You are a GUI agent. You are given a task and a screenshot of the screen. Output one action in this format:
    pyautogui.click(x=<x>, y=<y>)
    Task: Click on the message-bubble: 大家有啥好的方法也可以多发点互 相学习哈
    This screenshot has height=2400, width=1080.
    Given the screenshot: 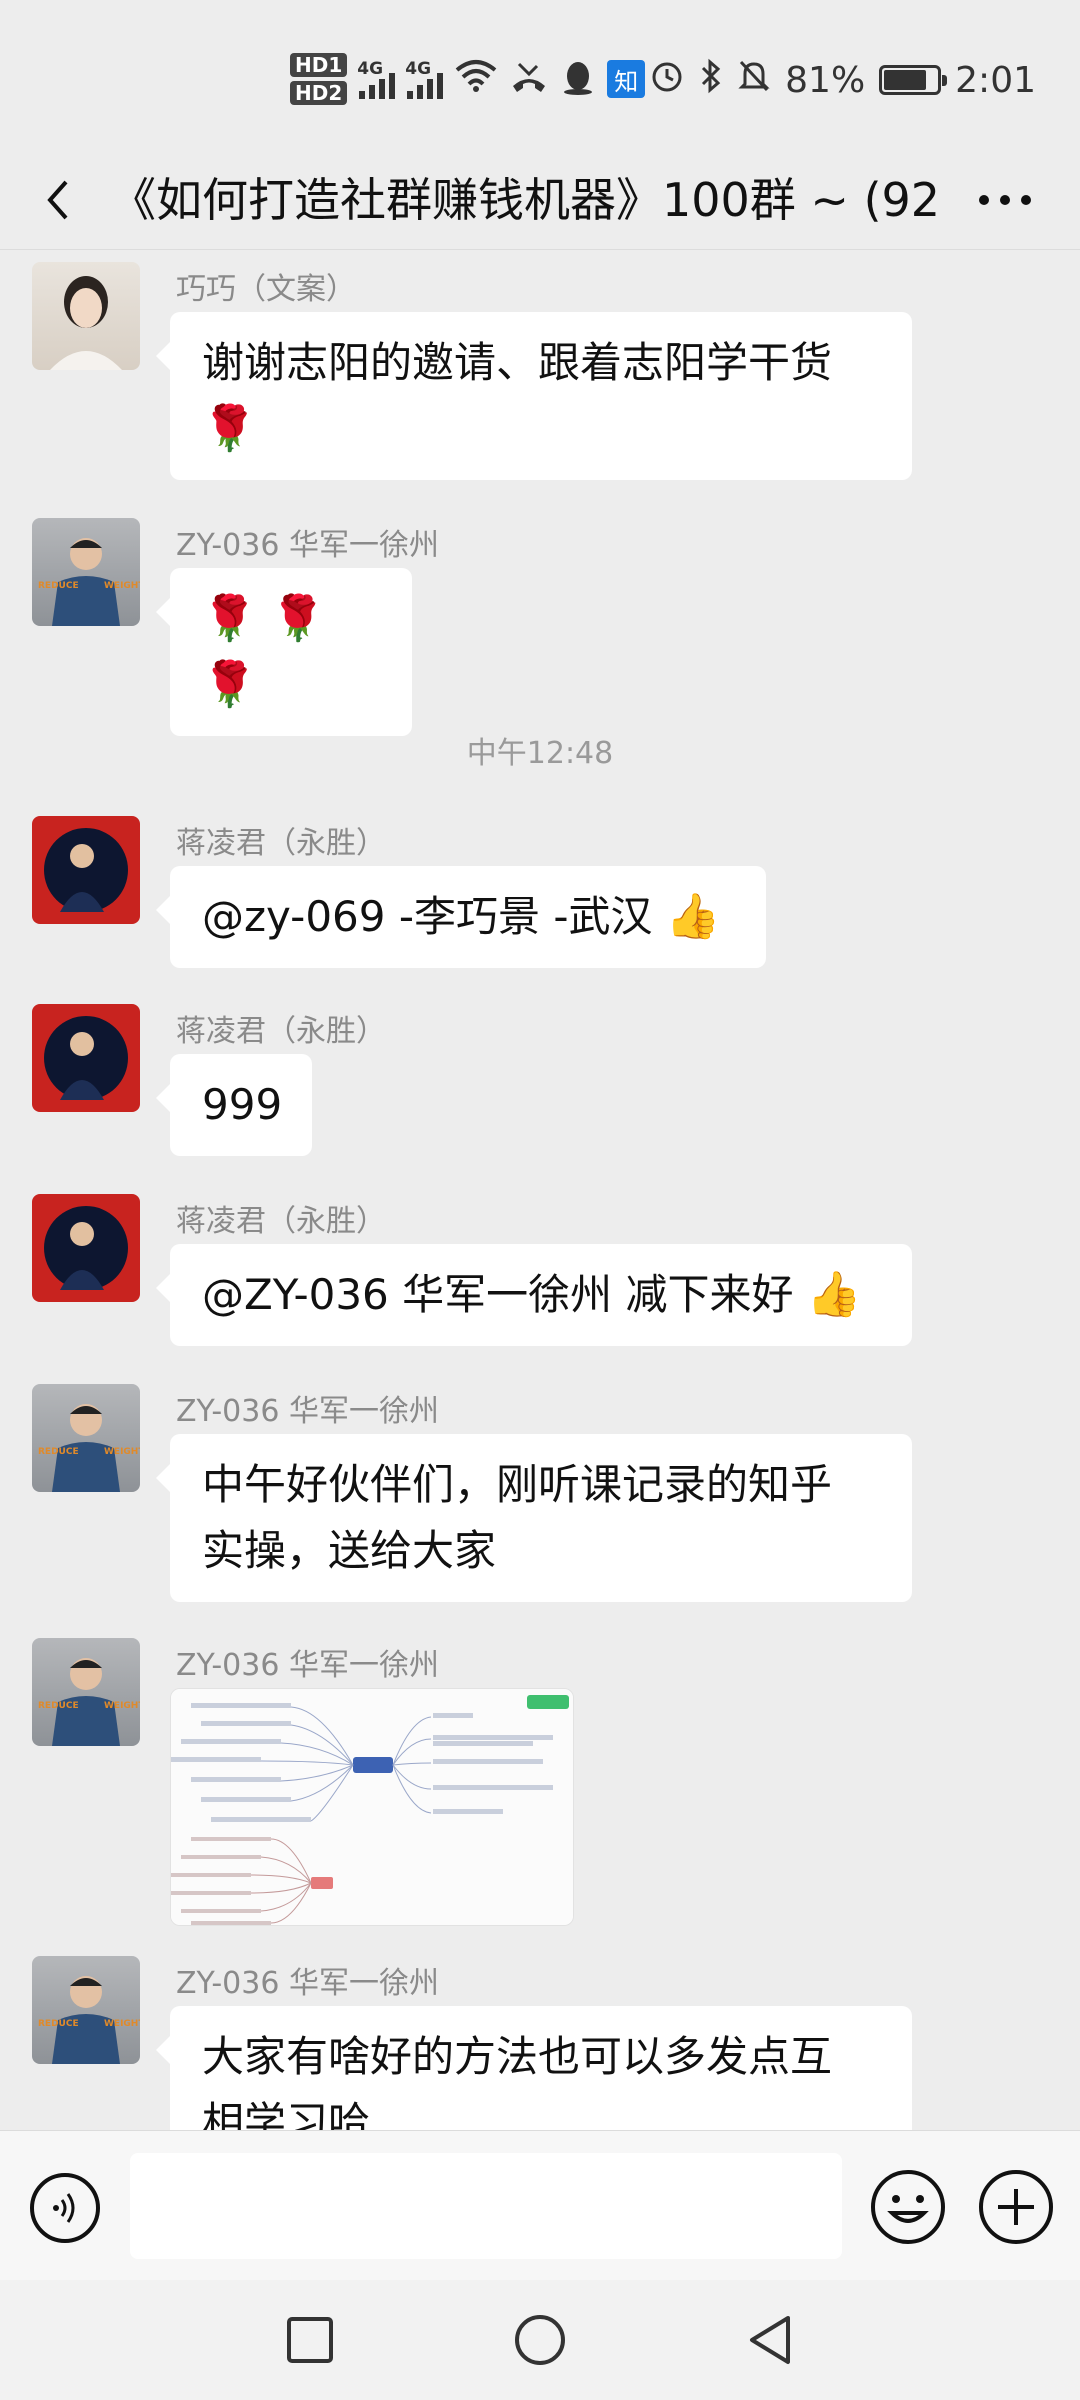 What is the action you would take?
    pyautogui.click(x=534, y=2068)
    